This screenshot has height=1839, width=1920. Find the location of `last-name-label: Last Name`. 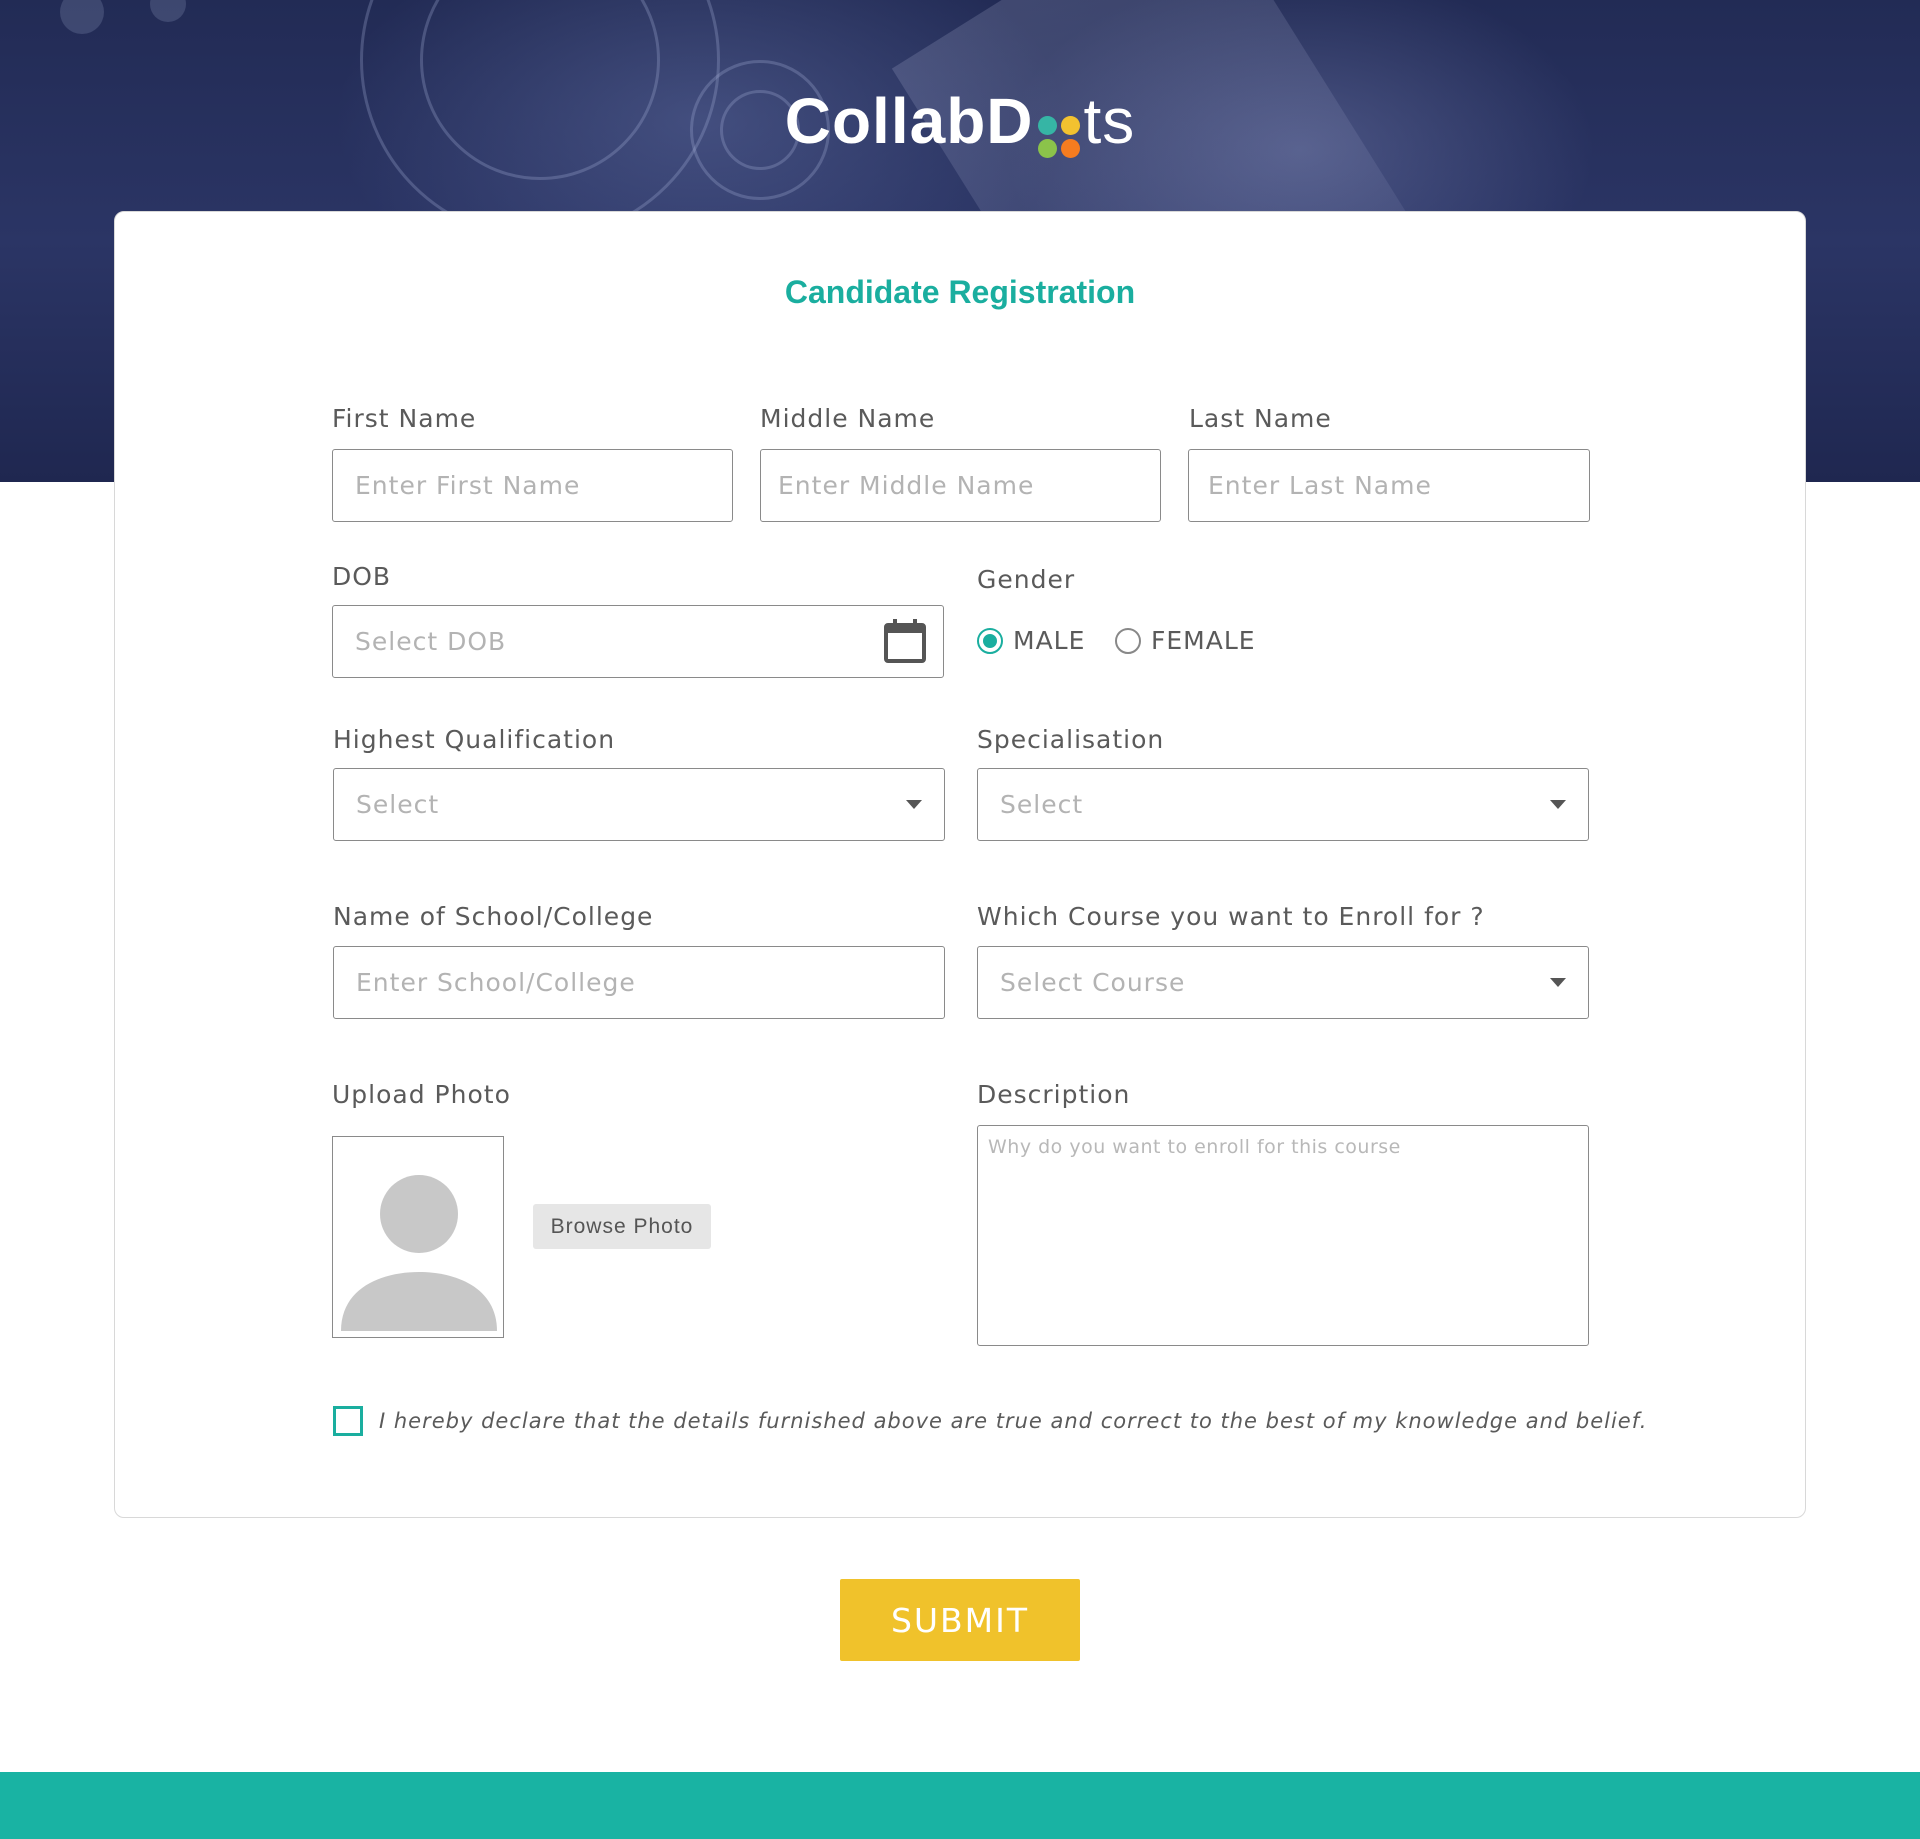

last-name-label: Last Name is located at coordinates (1260, 418).